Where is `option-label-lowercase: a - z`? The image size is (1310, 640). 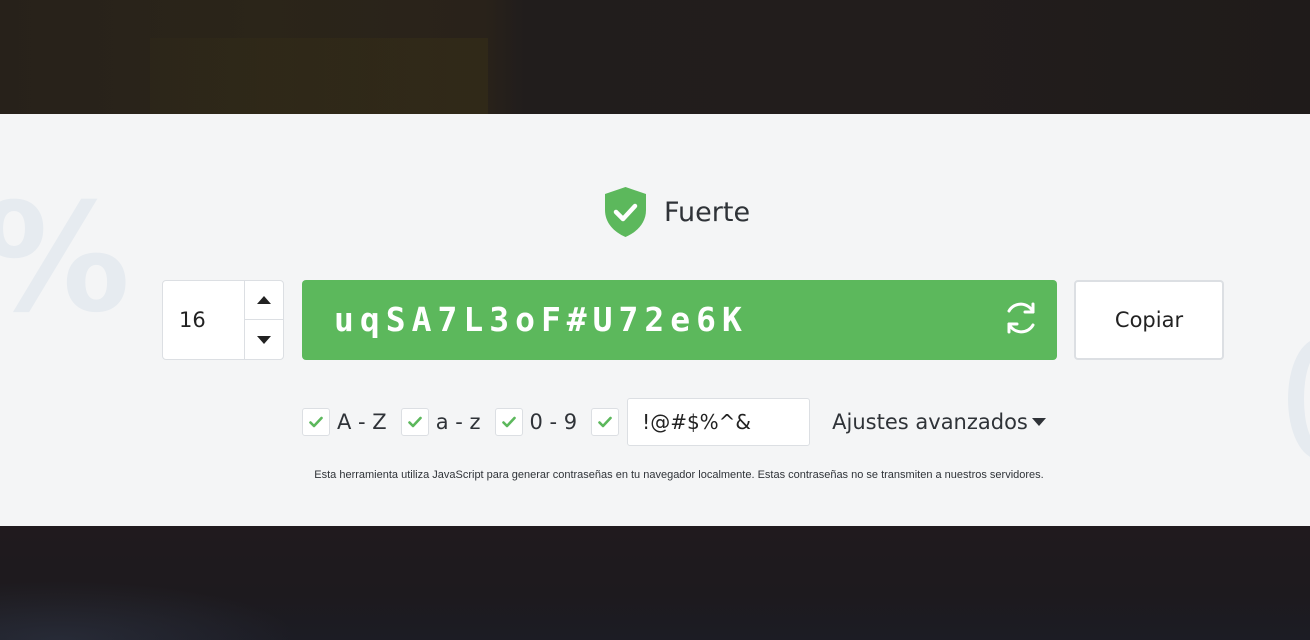
option-label-lowercase: a - z is located at coordinates (458, 422).